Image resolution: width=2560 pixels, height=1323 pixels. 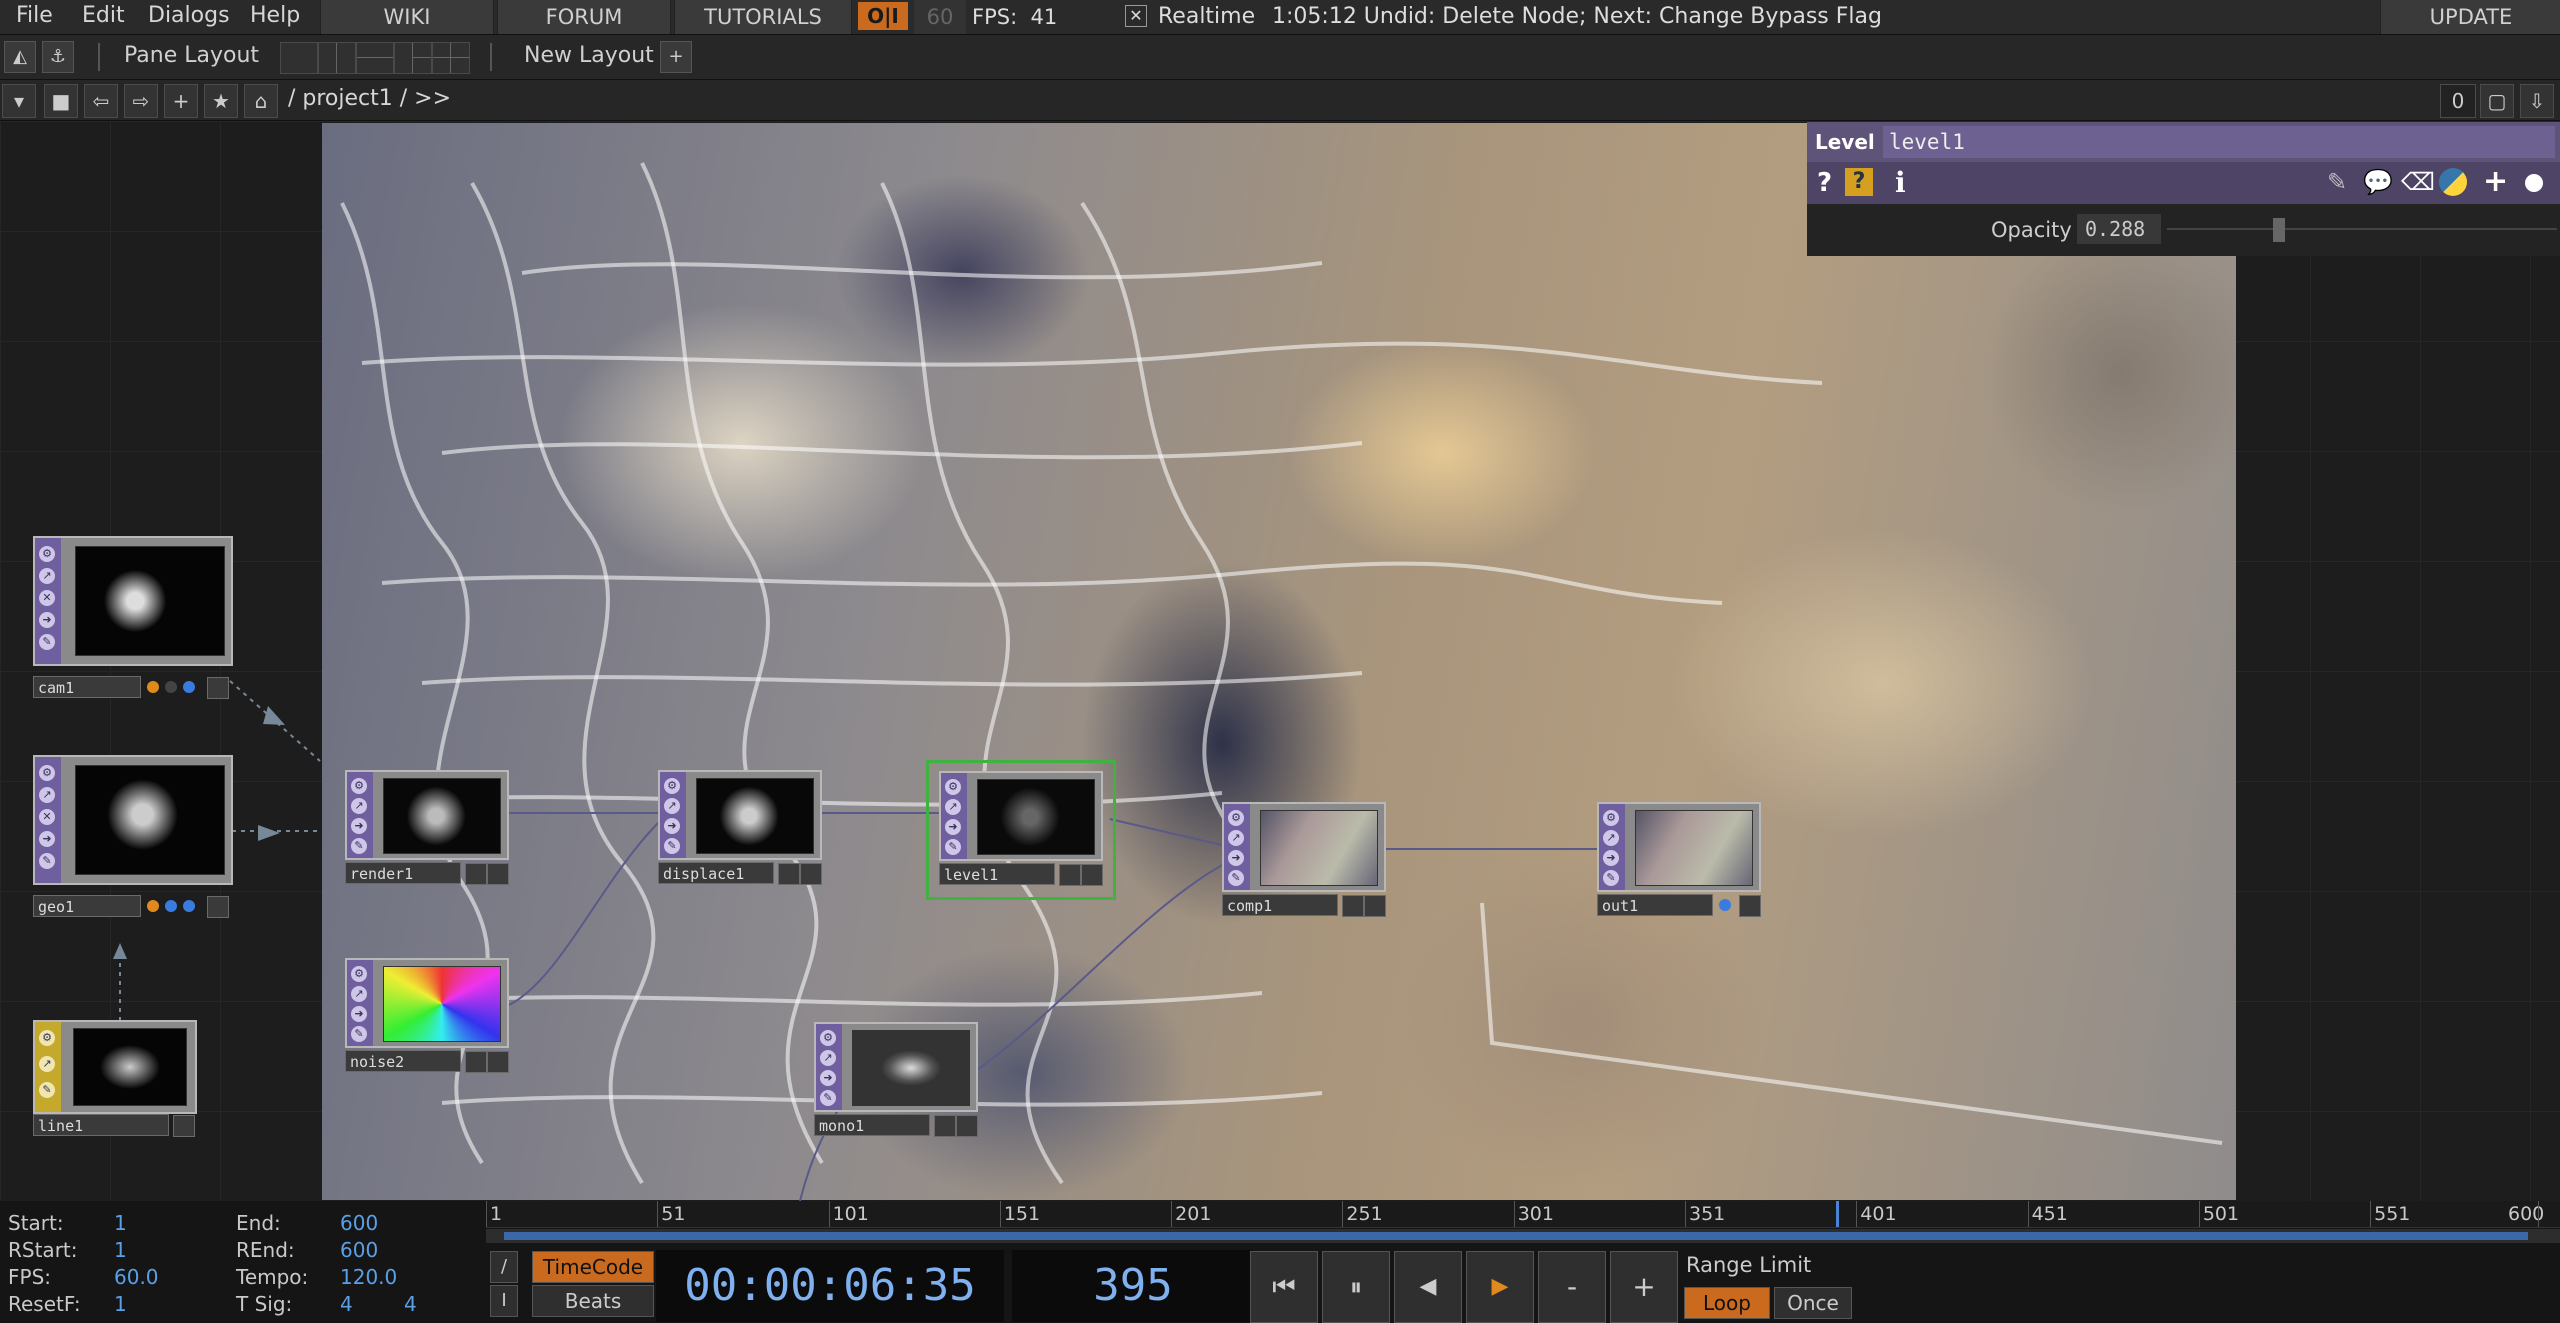 What do you see at coordinates (1133, 1286) in the screenshot?
I see `frame-display: 395` at bounding box center [1133, 1286].